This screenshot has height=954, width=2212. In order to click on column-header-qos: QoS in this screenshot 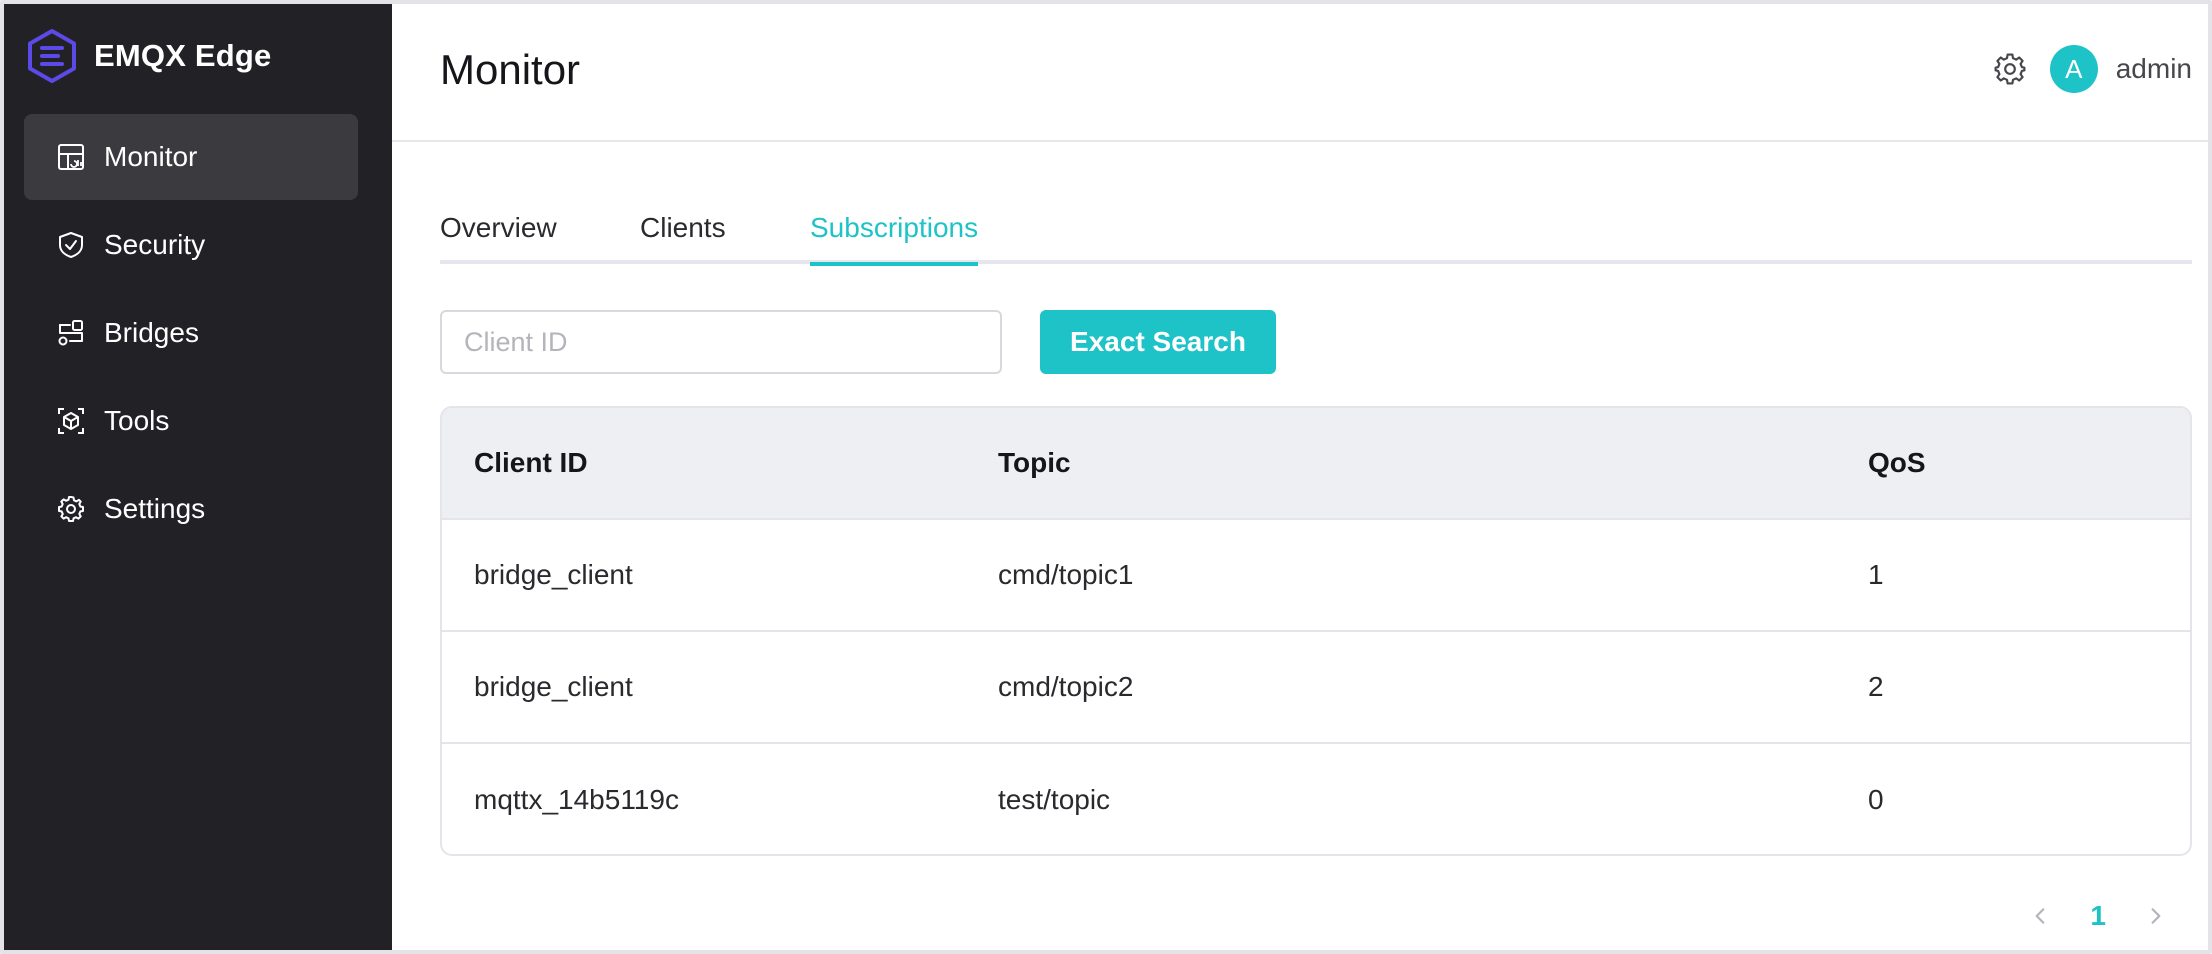, I will do `click(1897, 462)`.